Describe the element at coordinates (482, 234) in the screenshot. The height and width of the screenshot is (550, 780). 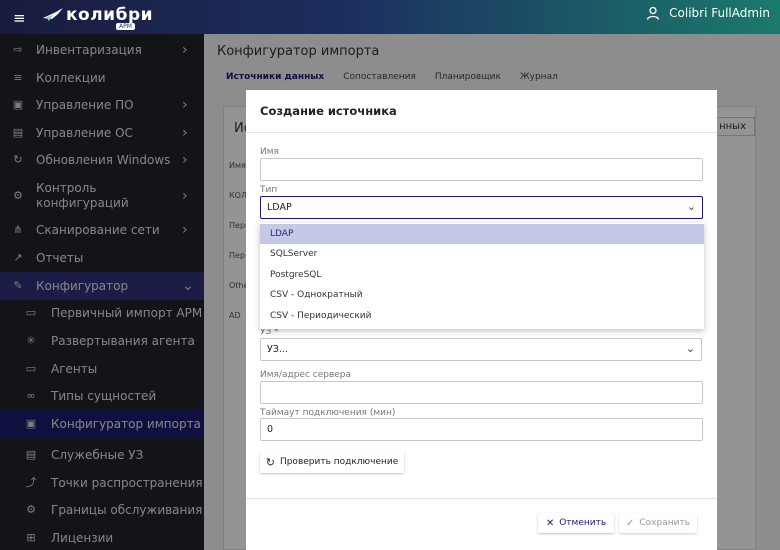
I see `type-option-ldap: LDAP` at that location.